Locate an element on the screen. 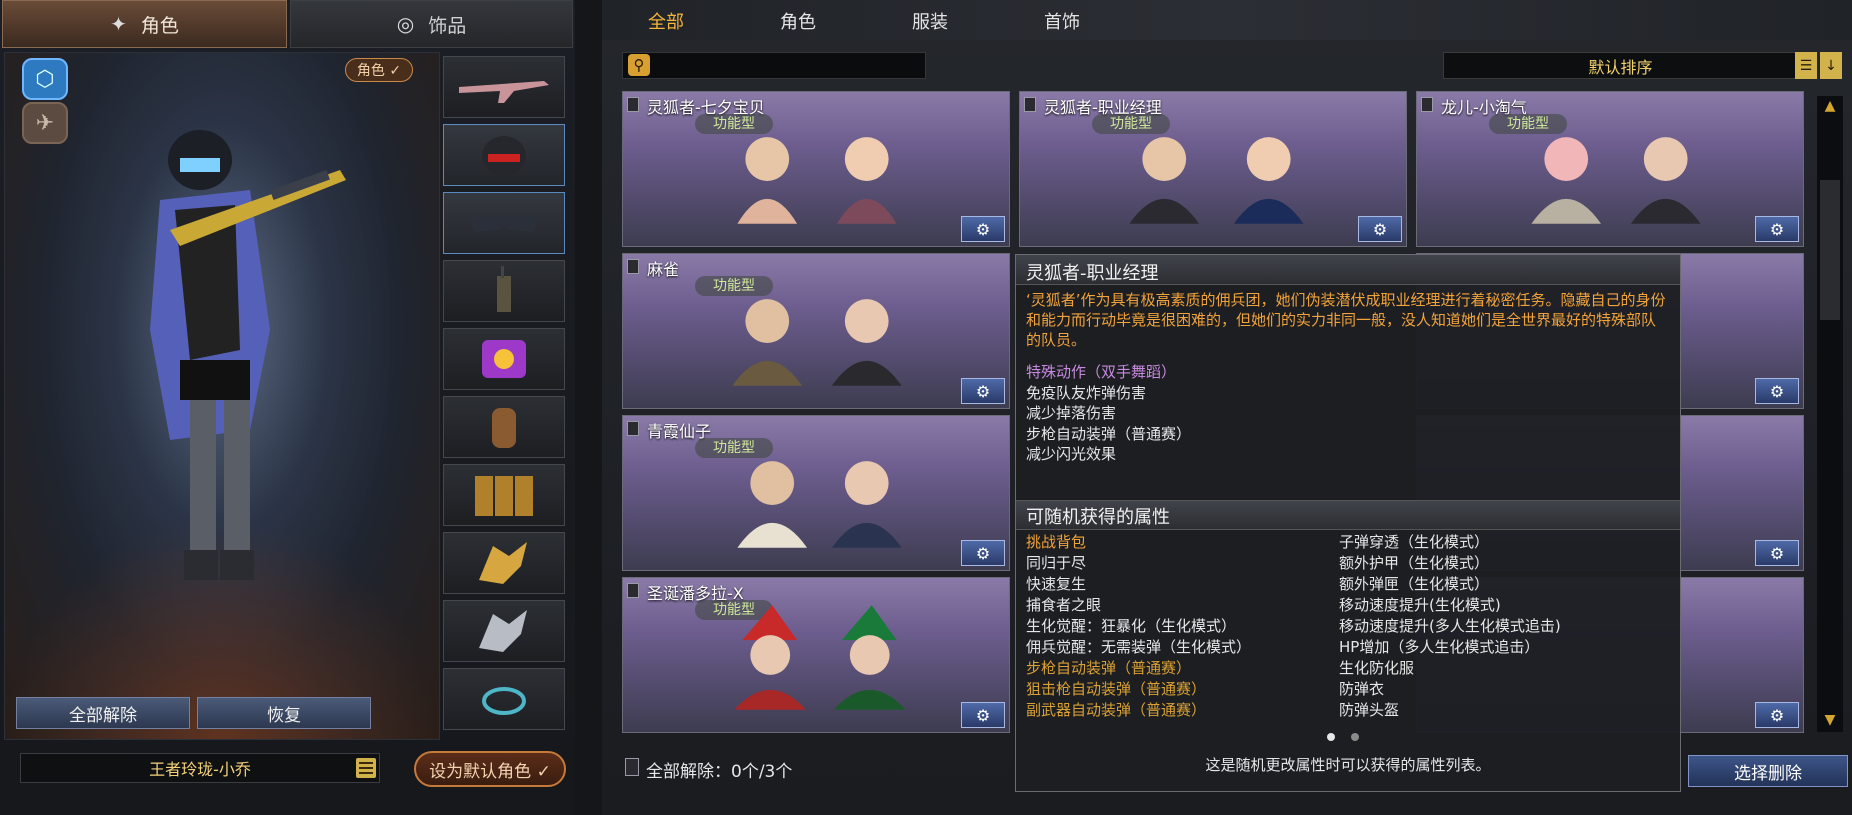 This screenshot has width=1852, height=815. role-badge: 角色 ✓ is located at coordinates (379, 70).